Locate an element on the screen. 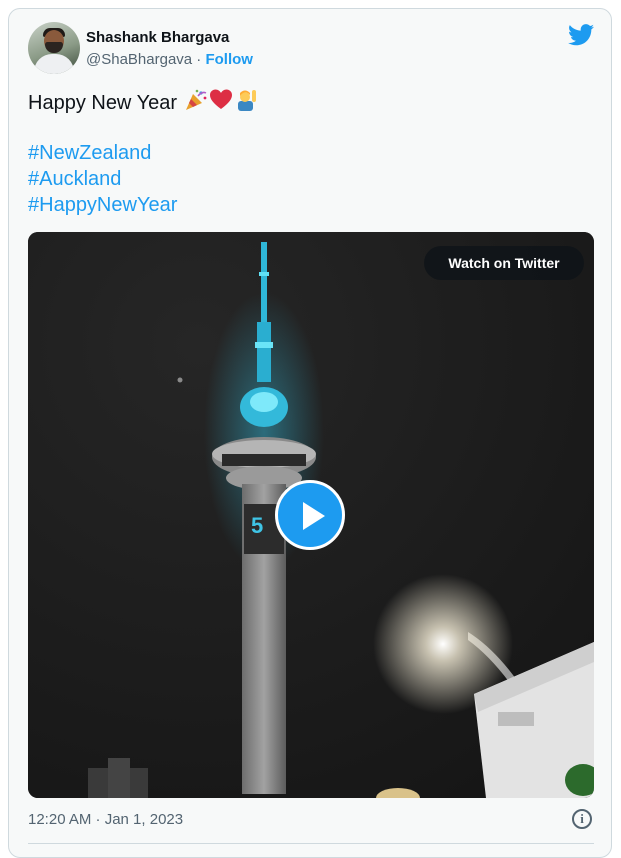  follow-button: Follow is located at coordinates (229, 59).